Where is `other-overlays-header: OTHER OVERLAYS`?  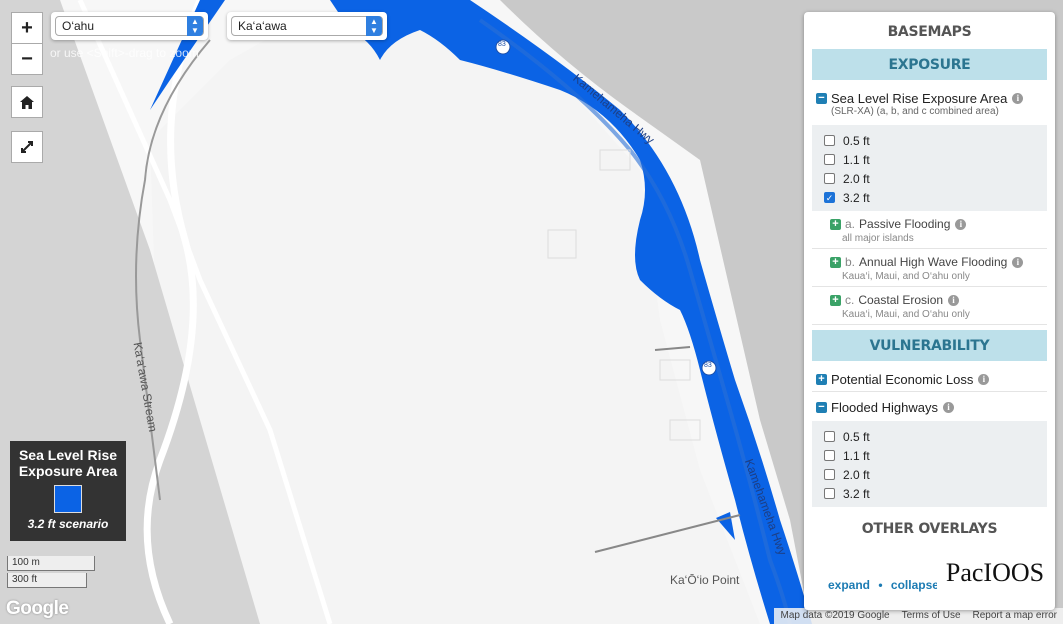
other-overlays-header: OTHER OVERLAYS is located at coordinates (929, 529).